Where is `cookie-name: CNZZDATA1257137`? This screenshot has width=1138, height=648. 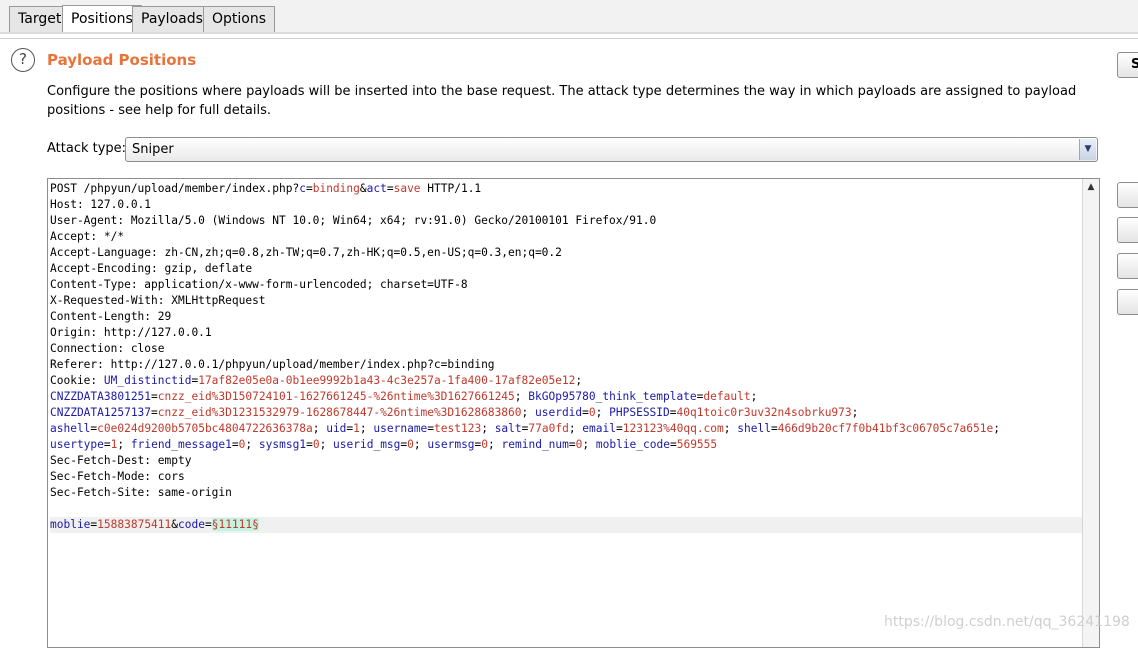
cookie-name: CNZZDATA1257137 is located at coordinates (101, 412).